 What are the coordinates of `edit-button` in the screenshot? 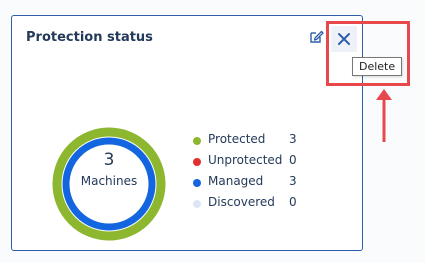 It's located at (316, 37).